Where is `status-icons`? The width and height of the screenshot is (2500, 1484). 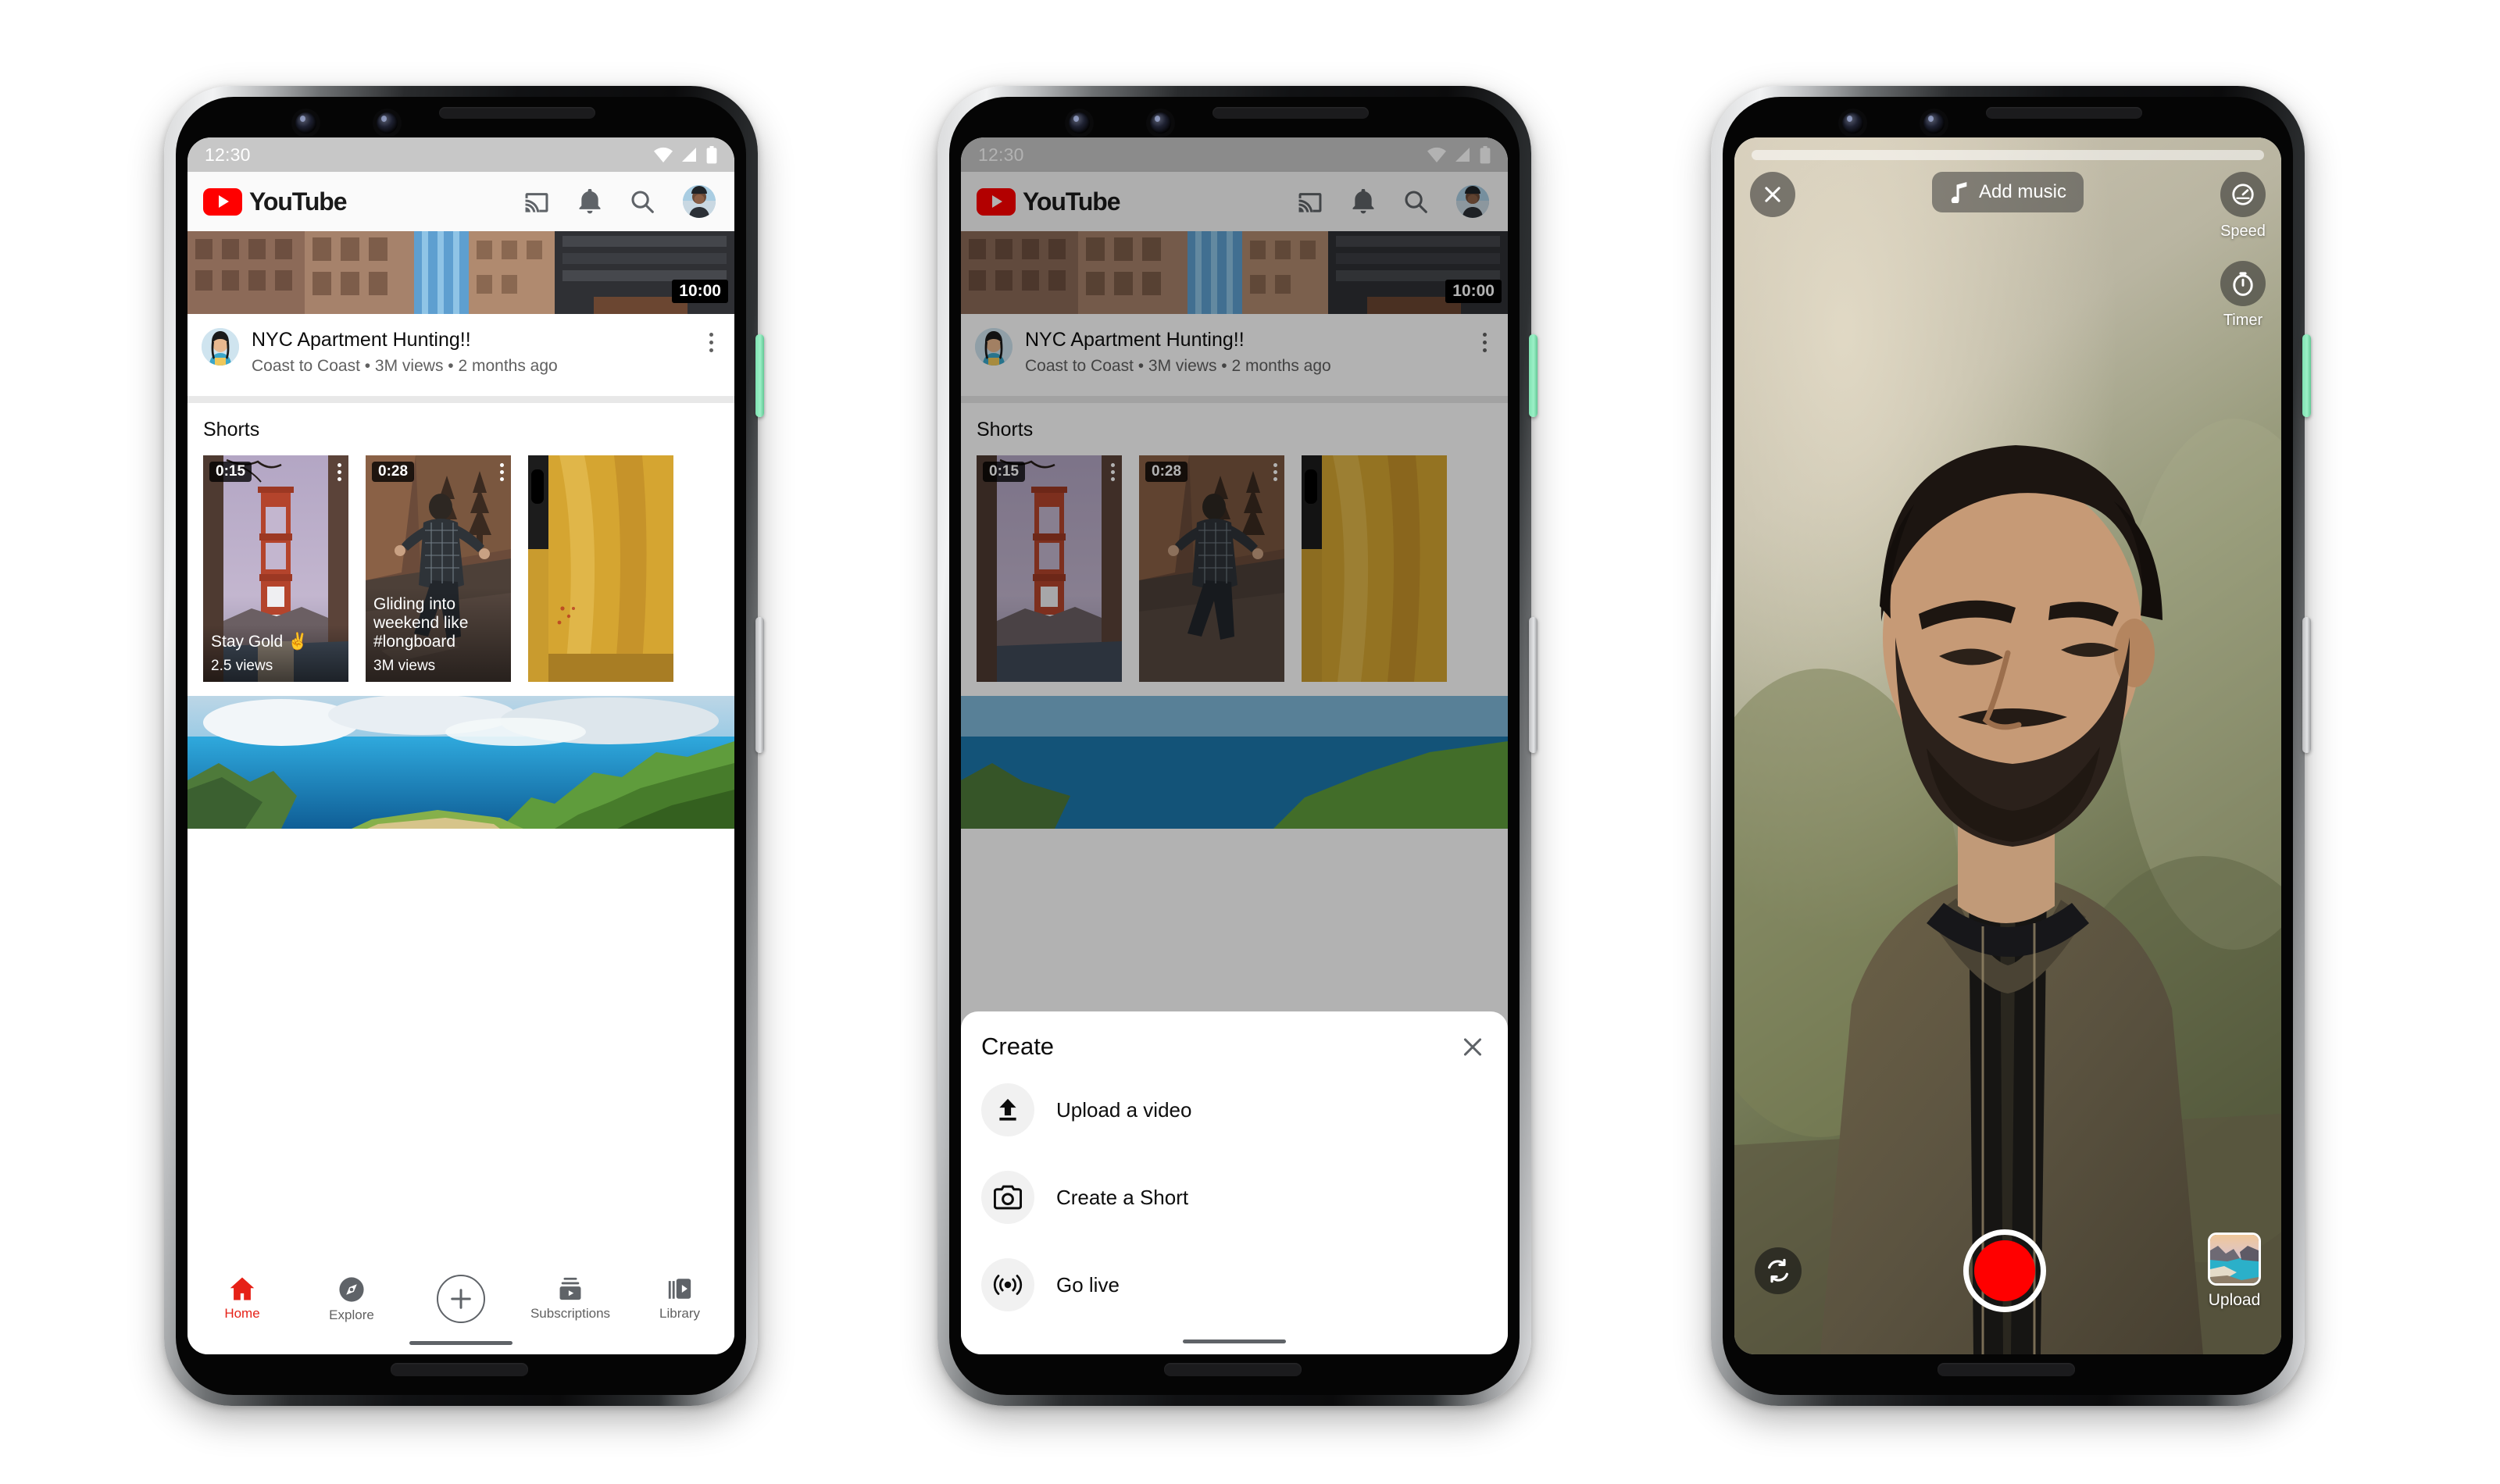
status-icons is located at coordinates (685, 154).